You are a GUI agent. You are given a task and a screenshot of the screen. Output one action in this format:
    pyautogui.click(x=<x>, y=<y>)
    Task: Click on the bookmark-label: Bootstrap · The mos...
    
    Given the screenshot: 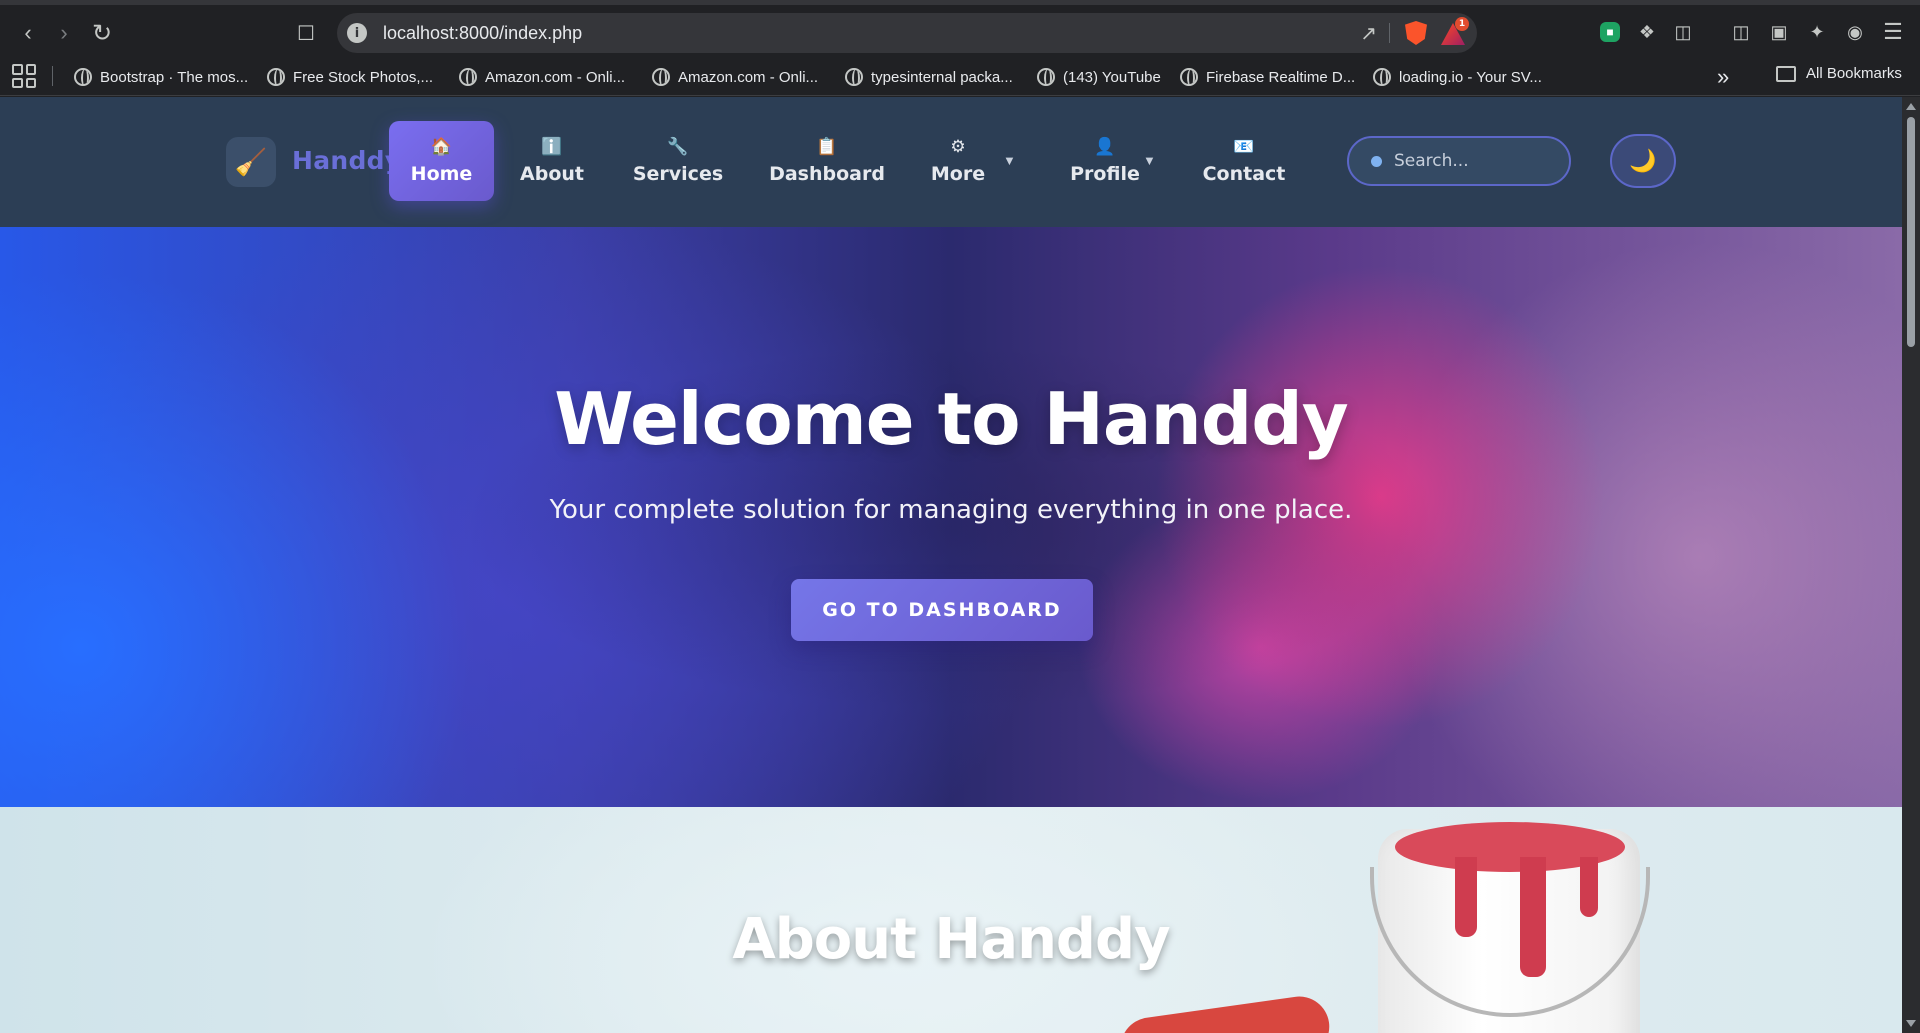 What is the action you would take?
    pyautogui.click(x=174, y=77)
    